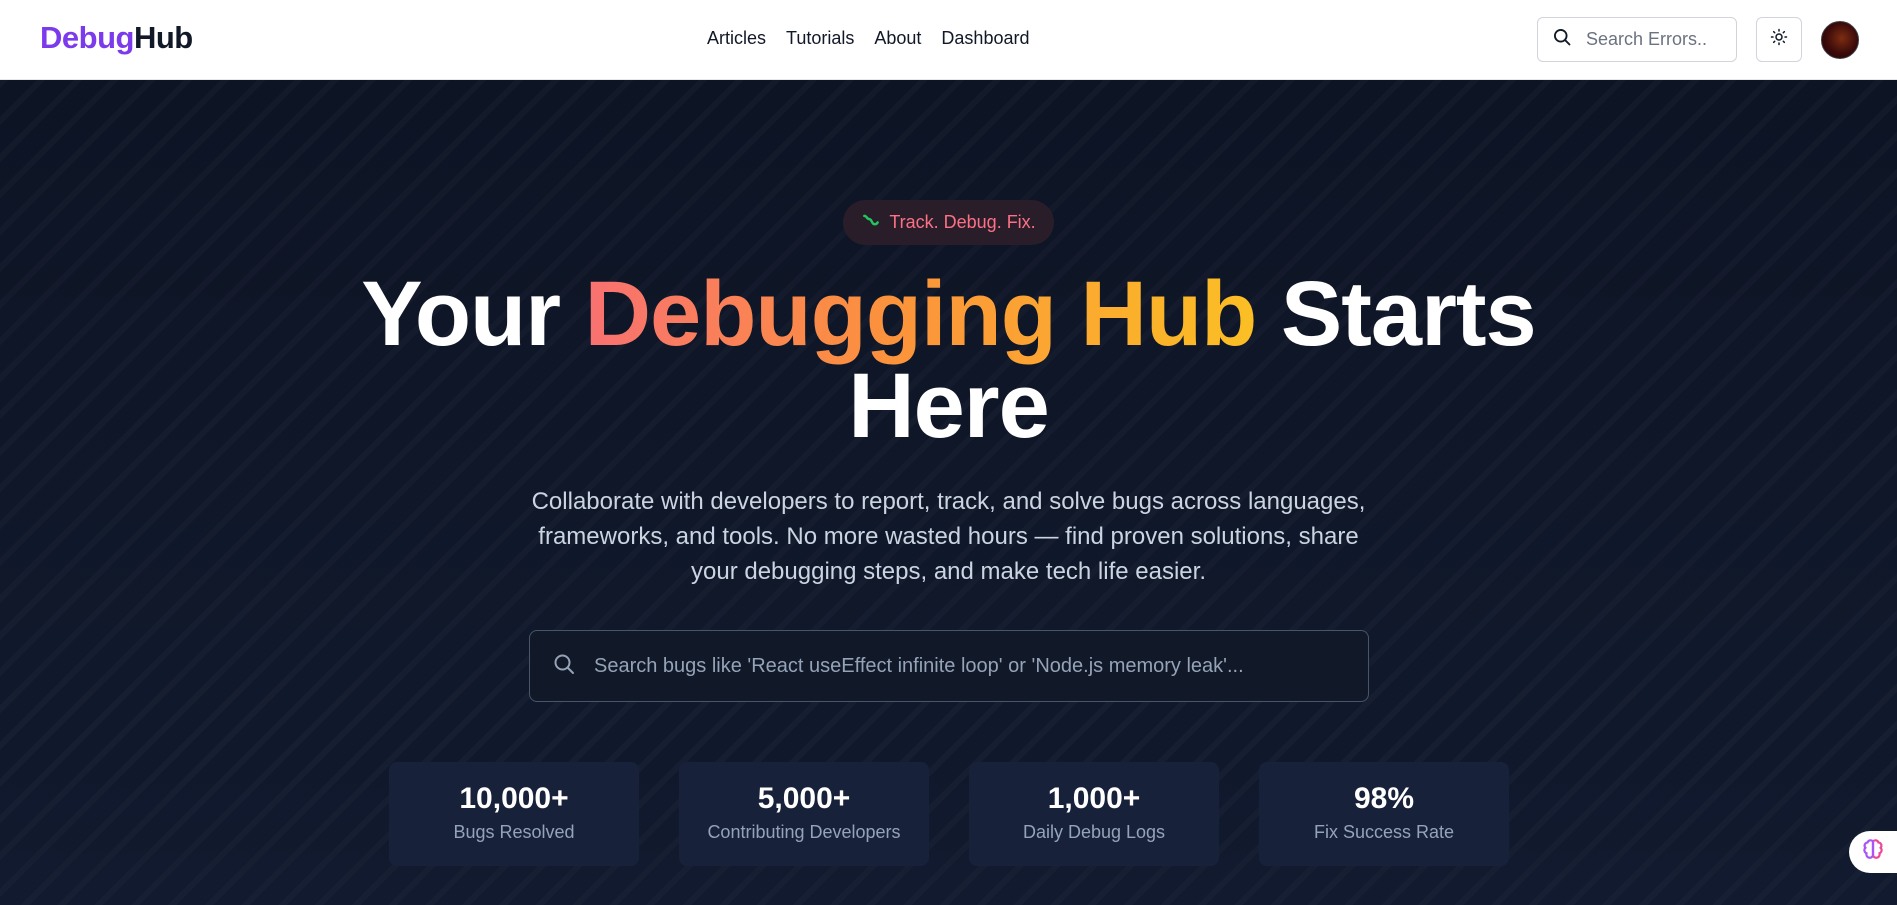 This screenshot has height=905, width=1897. I want to click on brain-icon, so click(1873, 852).